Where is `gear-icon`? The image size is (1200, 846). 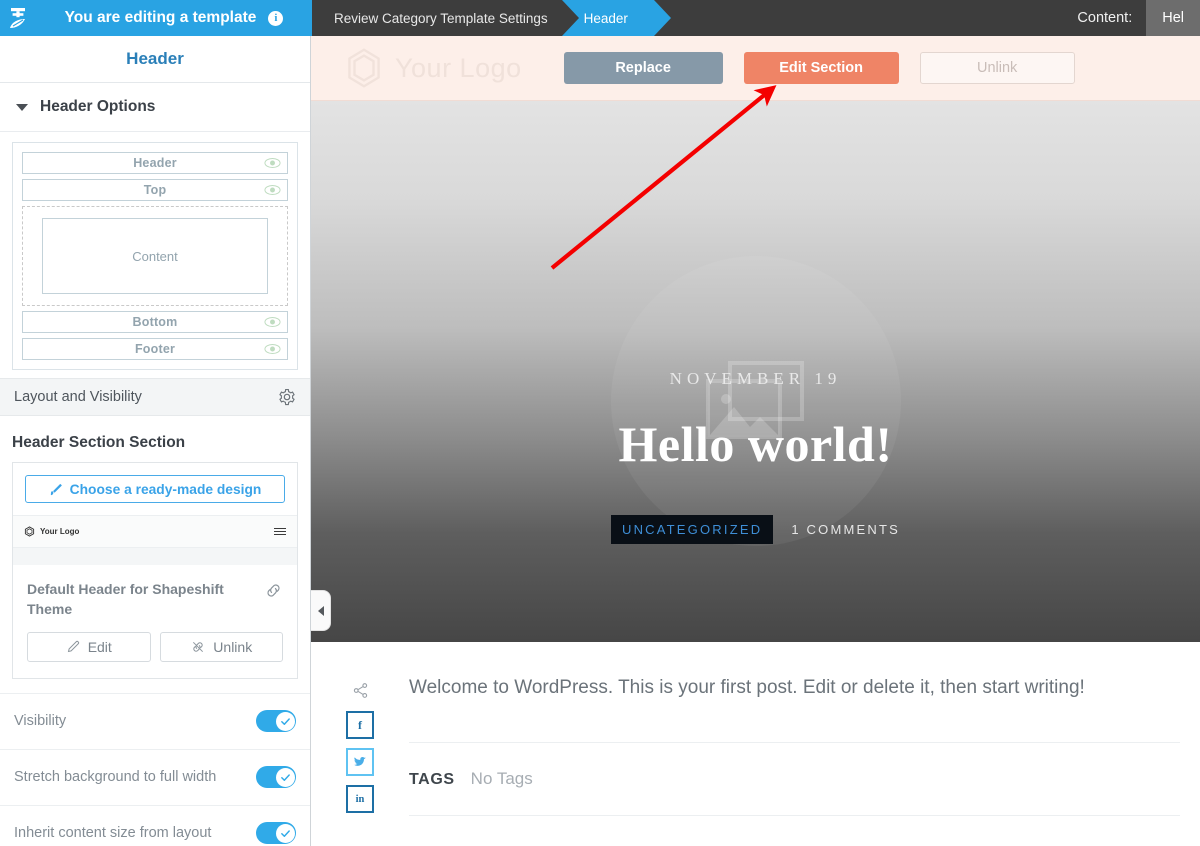
gear-icon is located at coordinates (287, 397).